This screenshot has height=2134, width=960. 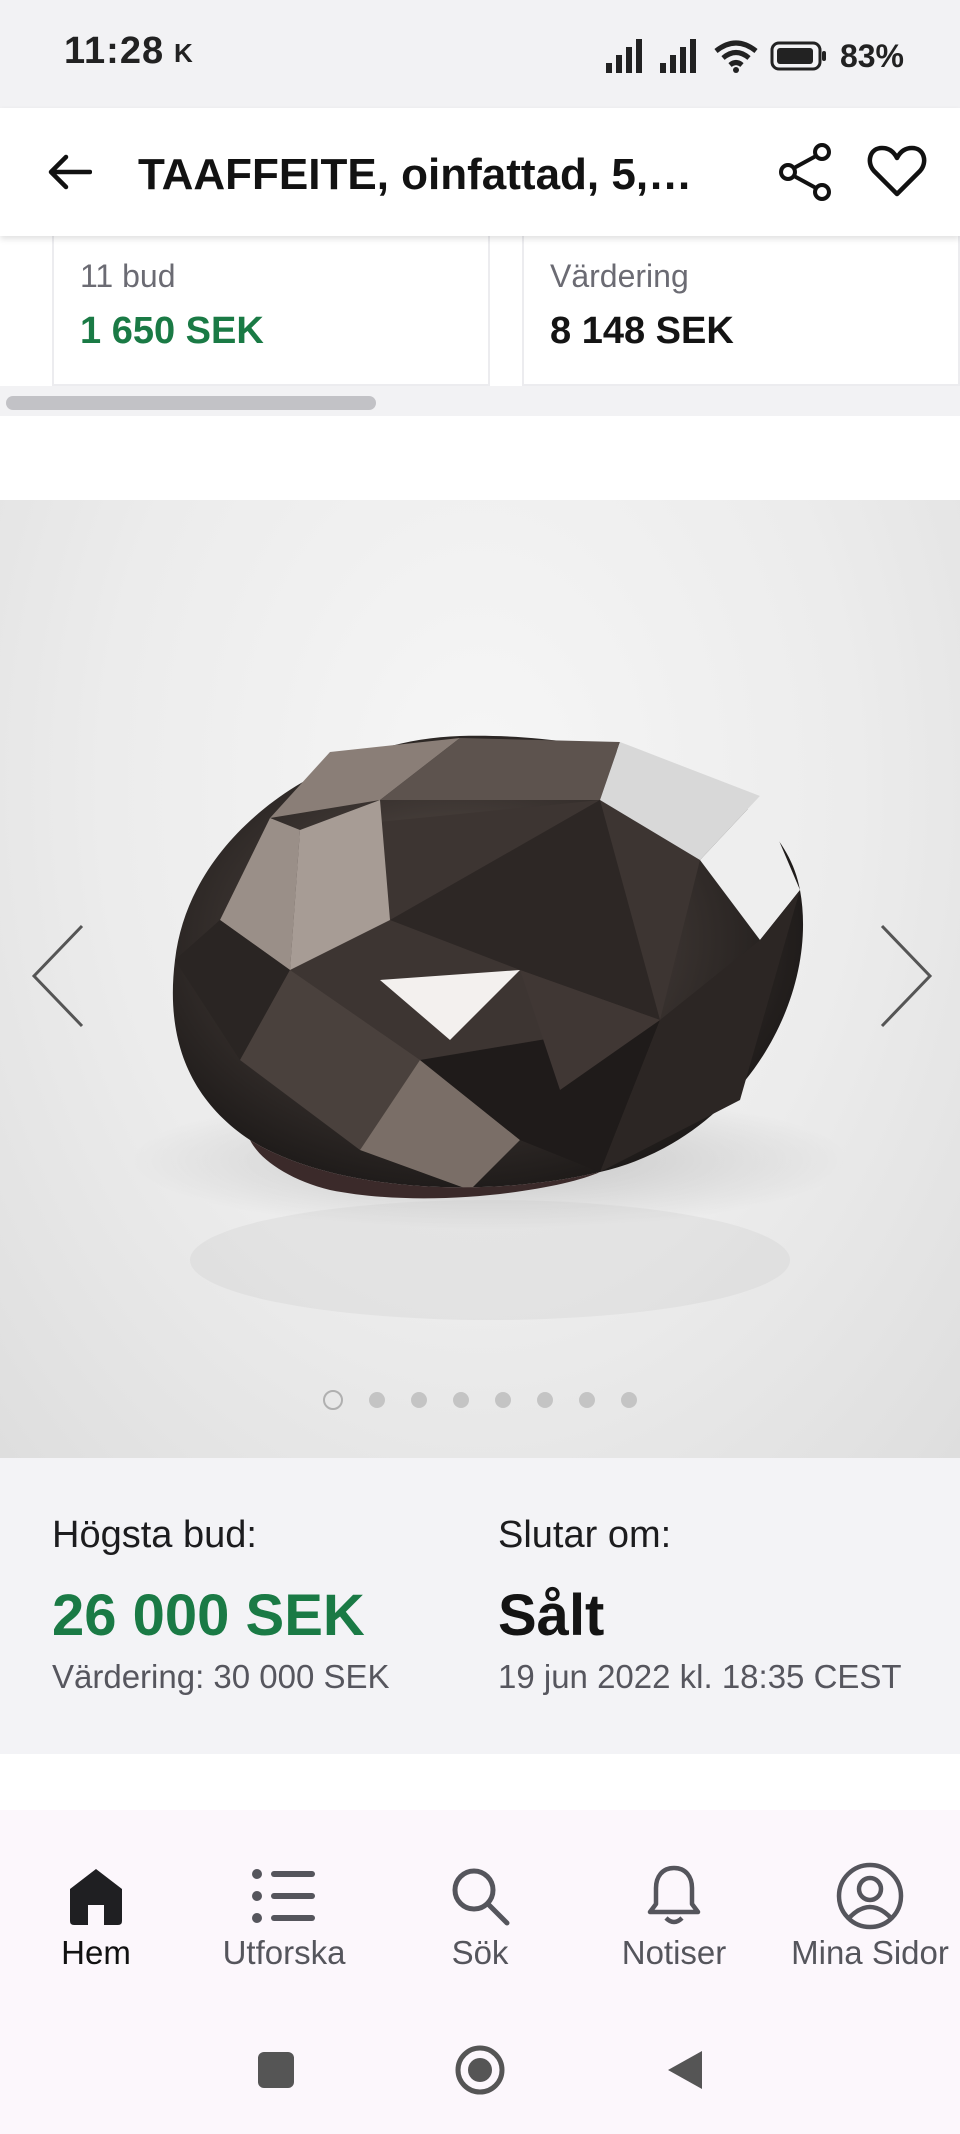 What do you see at coordinates (481, 1897) in the screenshot?
I see `search-icon` at bounding box center [481, 1897].